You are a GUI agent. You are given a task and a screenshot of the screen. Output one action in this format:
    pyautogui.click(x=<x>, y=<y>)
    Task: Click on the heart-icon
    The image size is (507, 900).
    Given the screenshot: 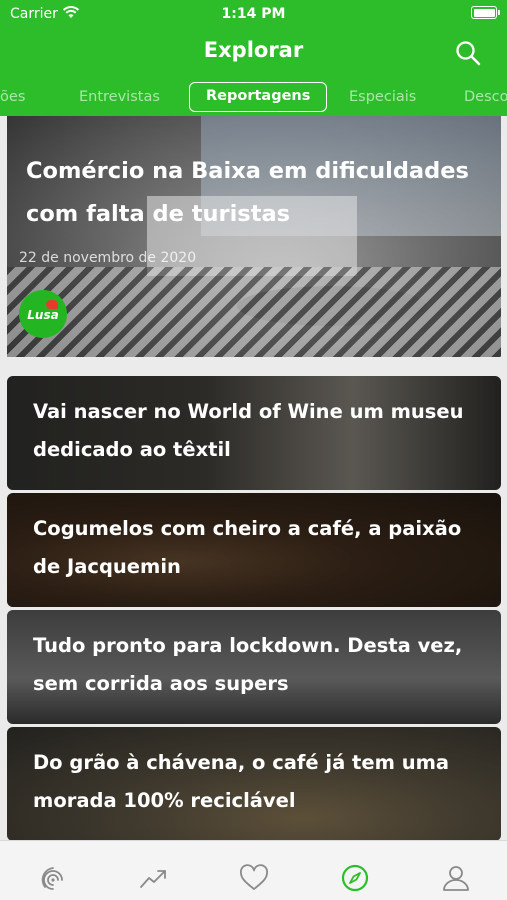 What is the action you would take?
    pyautogui.click(x=254, y=878)
    